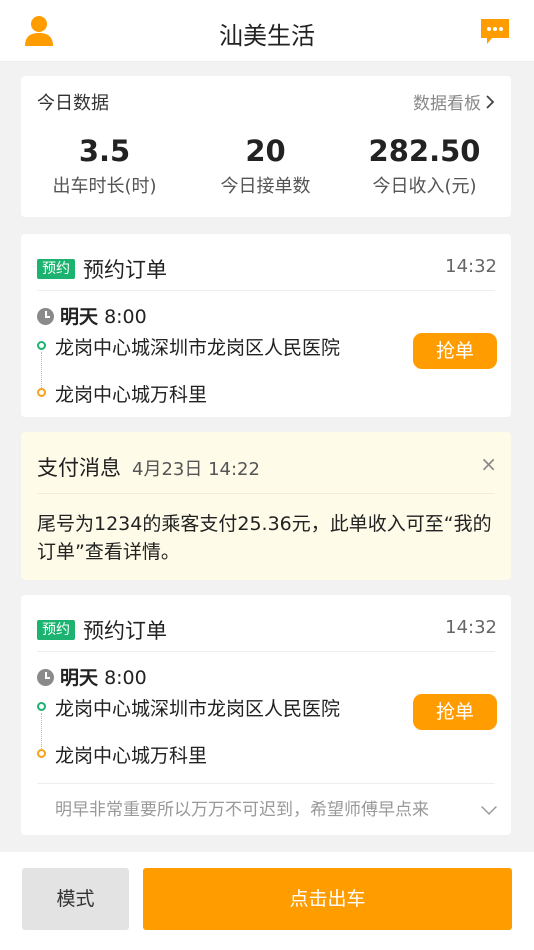 The width and height of the screenshot is (534, 950). I want to click on payment-title: 支付消息, so click(79, 468).